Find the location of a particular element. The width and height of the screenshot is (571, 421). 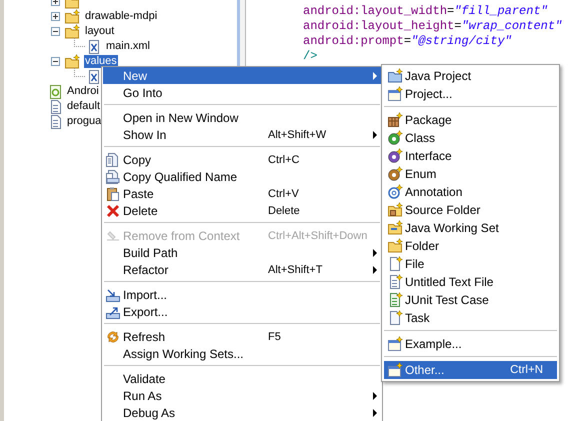

tree-item: layout is located at coordinates (100, 31).